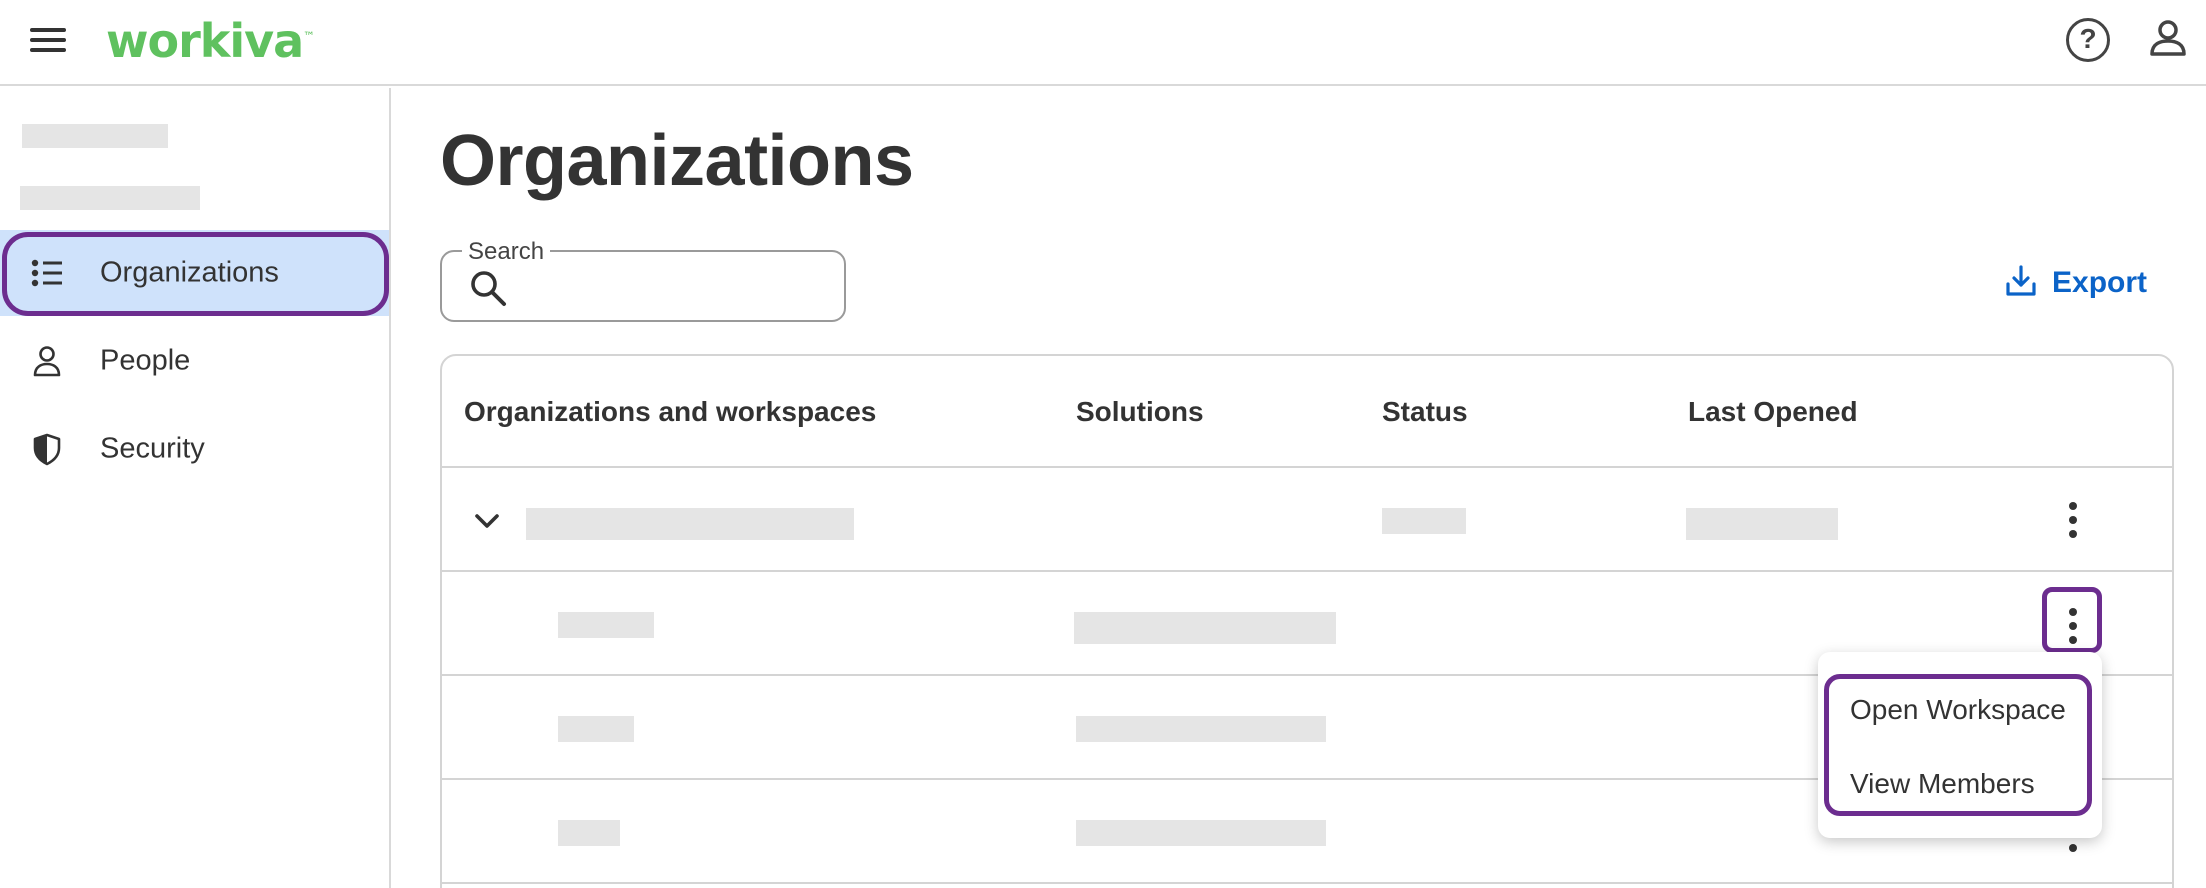 Image resolution: width=2206 pixels, height=888 pixels. I want to click on skeleton-org-name, so click(690, 524).